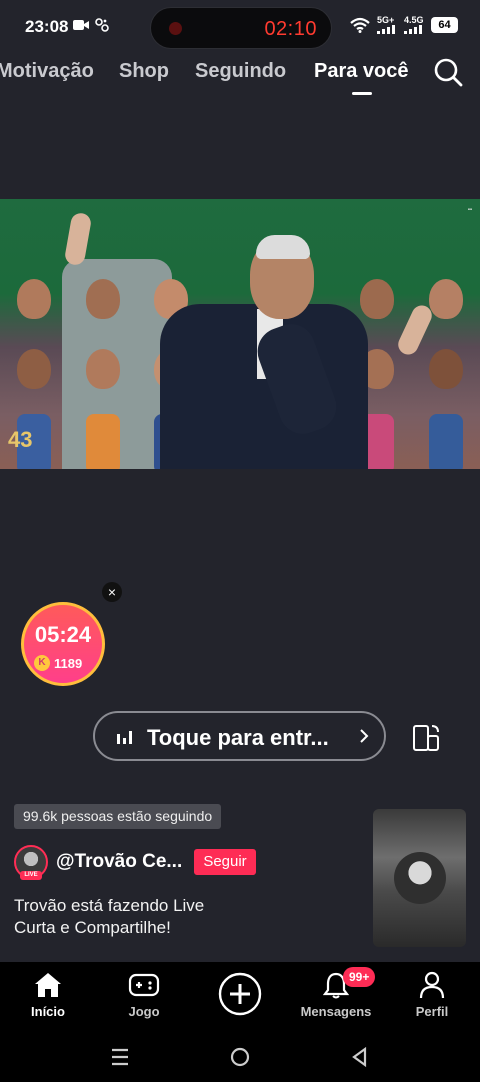 This screenshot has height=1082, width=480. I want to click on nav-item-perfil: Perfil, so click(432, 994).